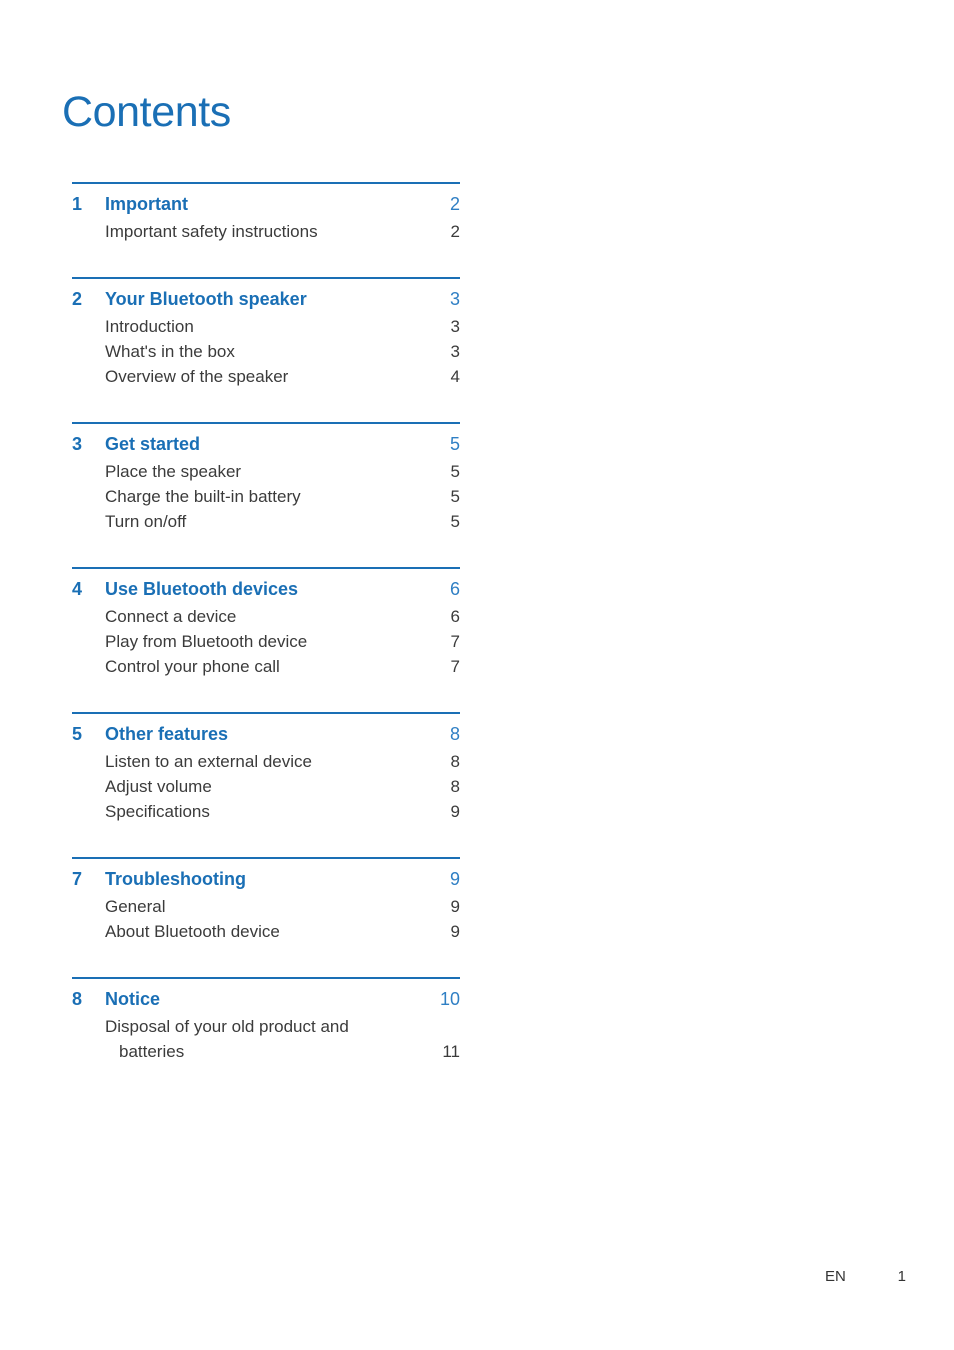 The width and height of the screenshot is (954, 1350). I want to click on toc-entry-row: Introduction 3, so click(266, 326).